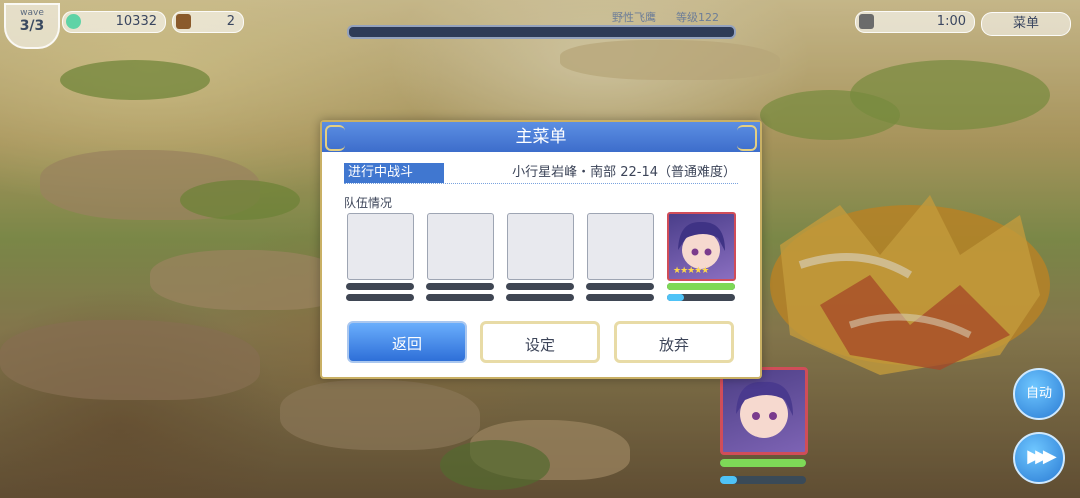  I want to click on team-slot-2-empty, so click(460, 246).